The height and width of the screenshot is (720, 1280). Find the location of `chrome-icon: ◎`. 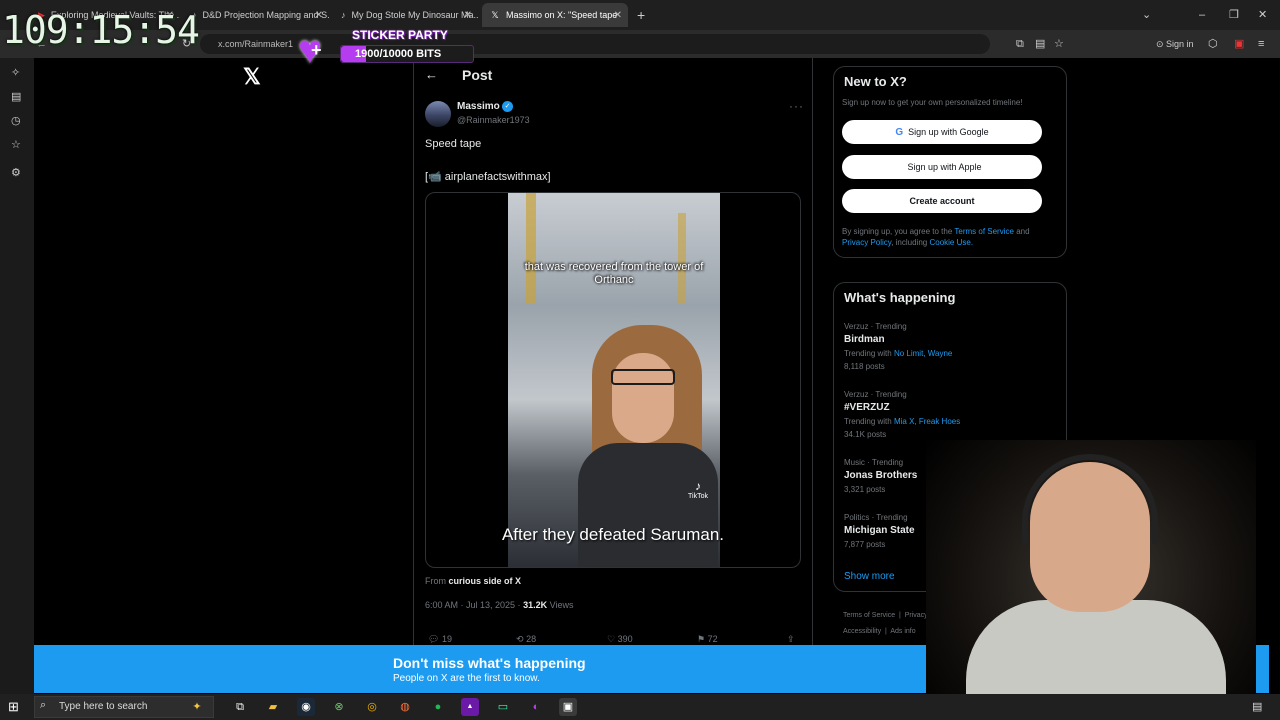

chrome-icon: ◎ is located at coordinates (372, 707).